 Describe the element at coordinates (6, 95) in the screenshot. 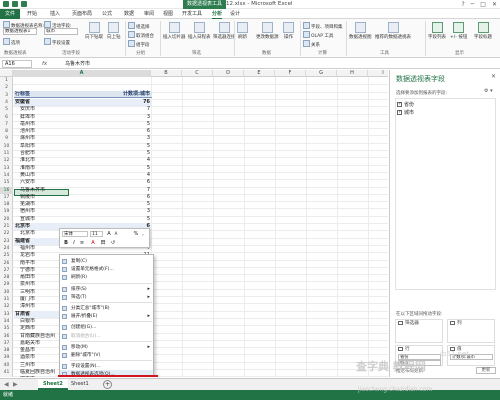

I see `row-header: 3` at that location.